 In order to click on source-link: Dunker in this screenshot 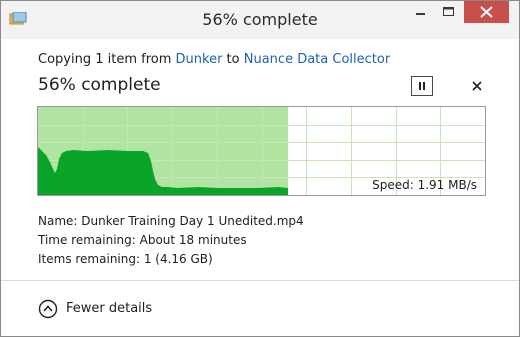, I will do `click(199, 59)`.